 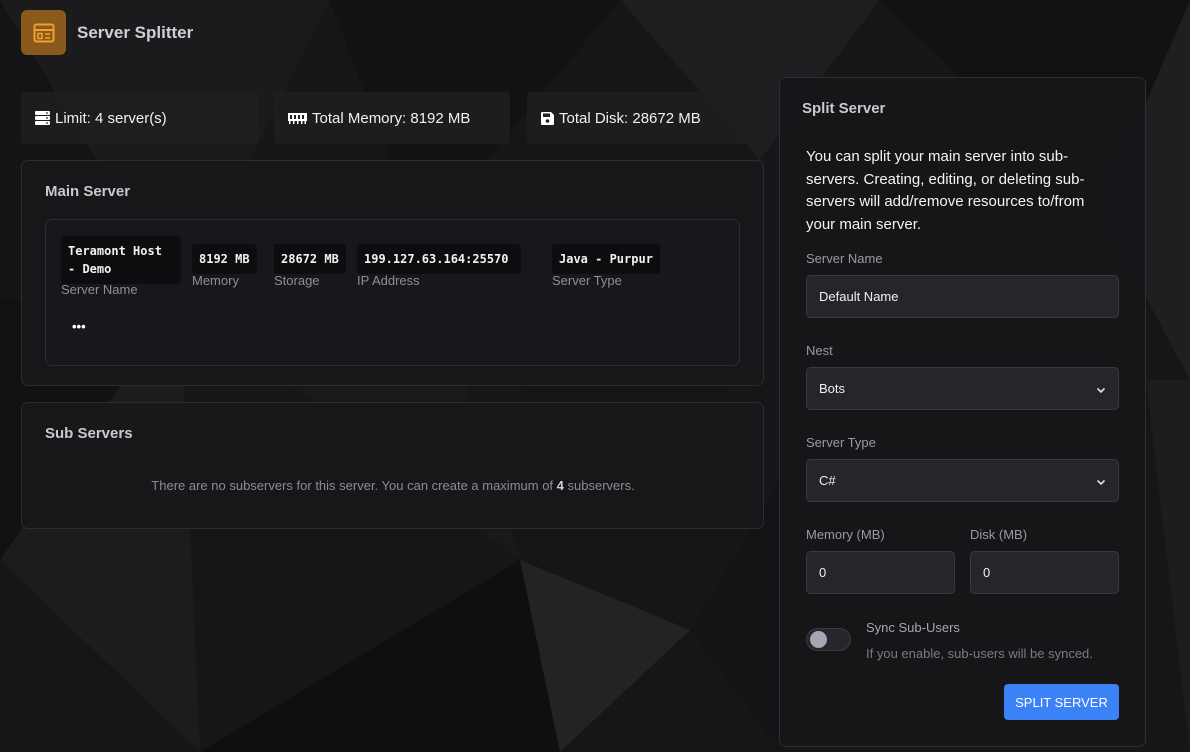 I want to click on nest-select-value: Bots, so click(x=832, y=388).